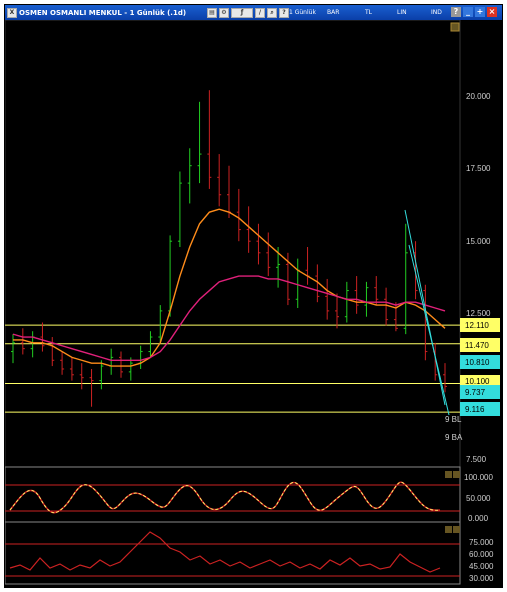 The image size is (507, 592). Describe the element at coordinates (478, 313) in the screenshot. I see `axis-label-12500: 12.500` at that location.